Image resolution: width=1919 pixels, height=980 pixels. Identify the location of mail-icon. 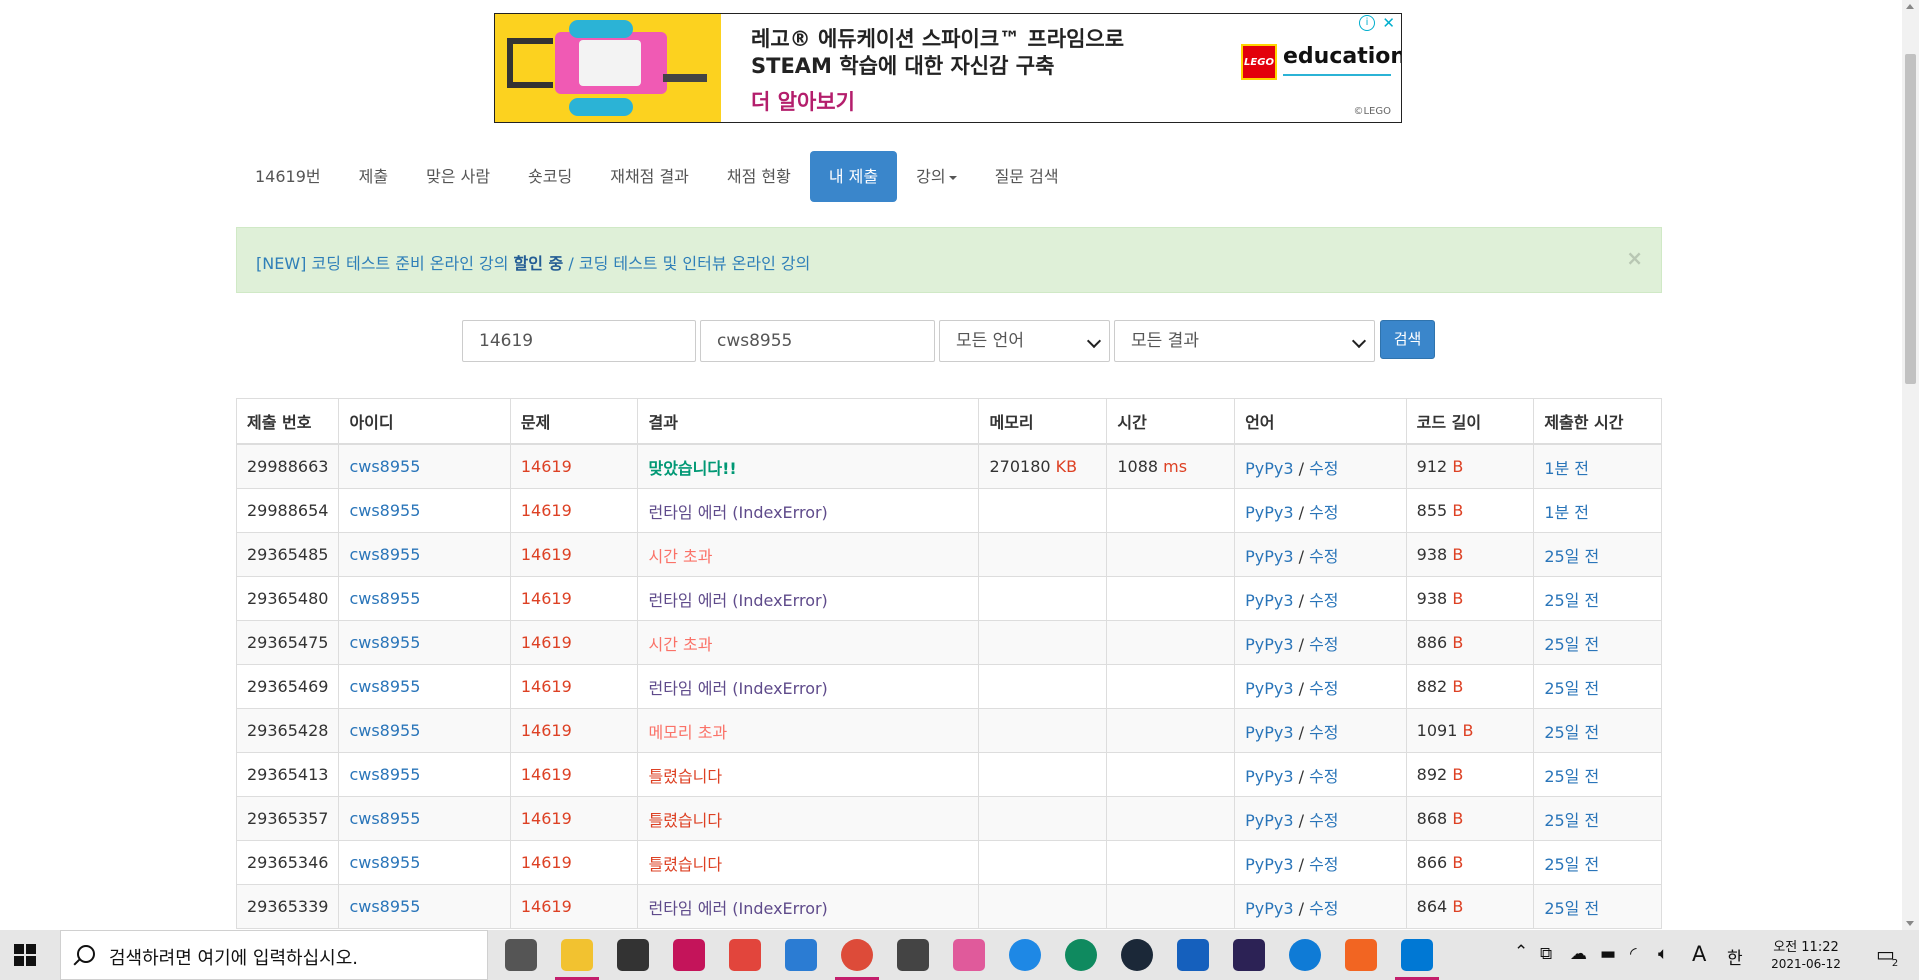
(801, 955).